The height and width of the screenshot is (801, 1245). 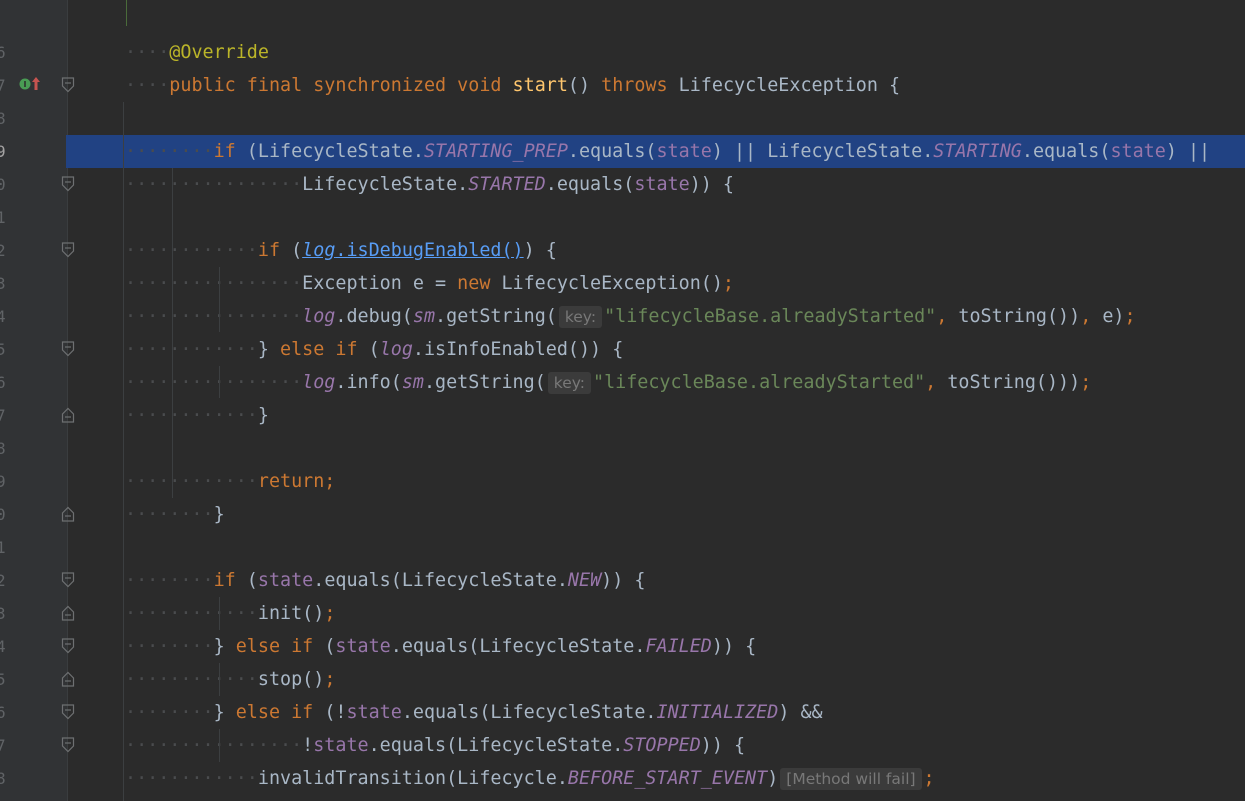 I want to click on code-line: ············stop();, so click(x=656, y=679).